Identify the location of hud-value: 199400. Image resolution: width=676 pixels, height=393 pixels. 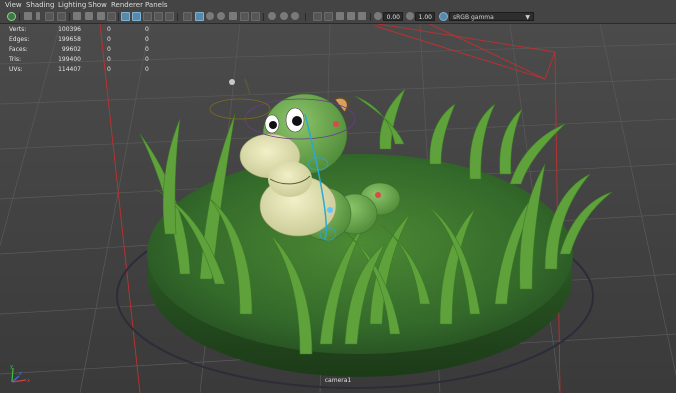
(69, 59).